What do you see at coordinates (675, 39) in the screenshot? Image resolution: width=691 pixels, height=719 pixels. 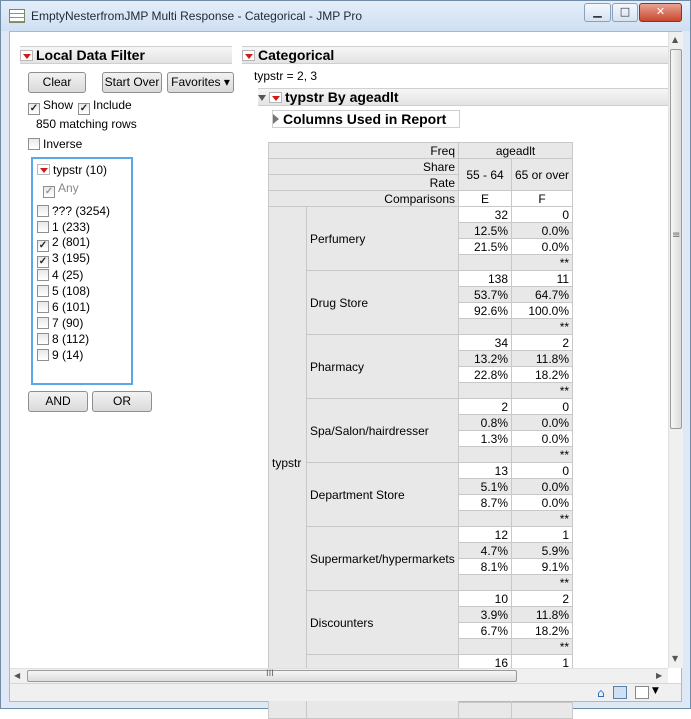 I see `scroll-up-arrow: ▲` at bounding box center [675, 39].